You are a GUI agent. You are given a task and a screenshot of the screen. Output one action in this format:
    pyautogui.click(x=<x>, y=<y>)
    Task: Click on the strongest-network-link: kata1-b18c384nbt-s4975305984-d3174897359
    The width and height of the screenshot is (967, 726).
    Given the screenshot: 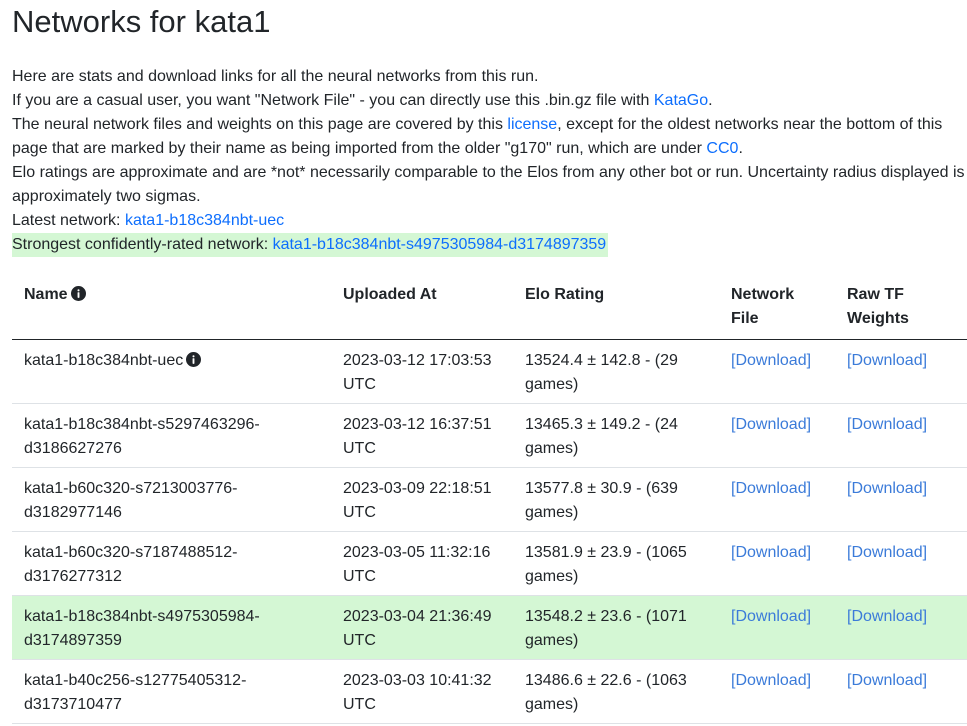 What is the action you would take?
    pyautogui.click(x=440, y=244)
    